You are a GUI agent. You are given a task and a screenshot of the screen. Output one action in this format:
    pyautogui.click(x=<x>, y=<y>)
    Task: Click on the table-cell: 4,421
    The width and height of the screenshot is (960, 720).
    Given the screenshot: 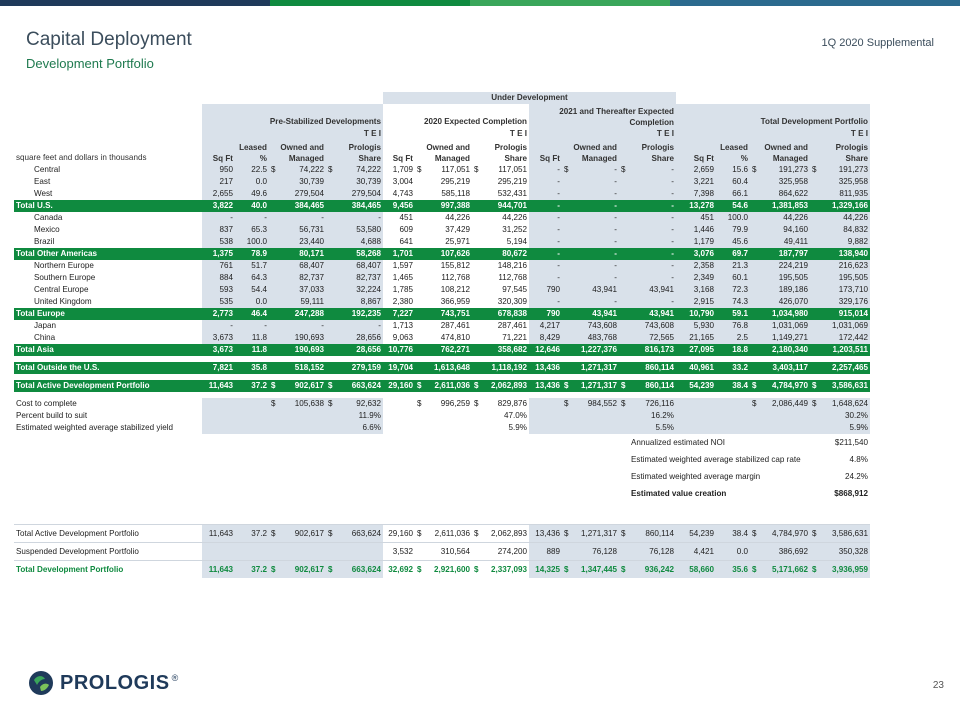 What is the action you would take?
    pyautogui.click(x=696, y=551)
    